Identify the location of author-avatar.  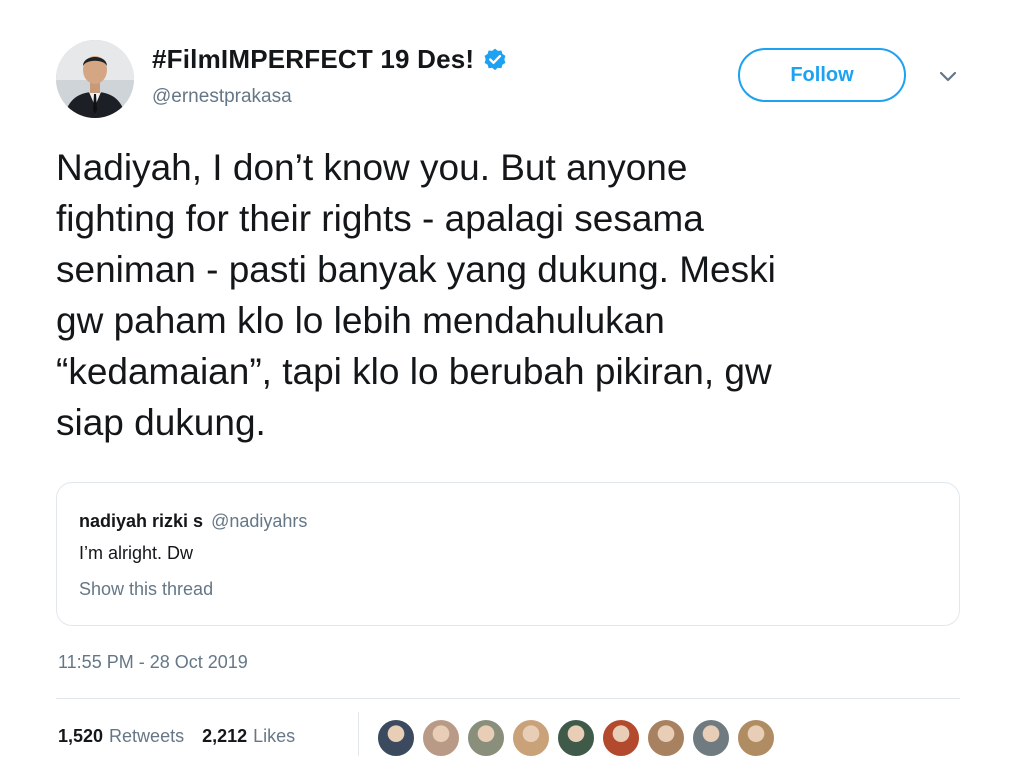
(95, 79).